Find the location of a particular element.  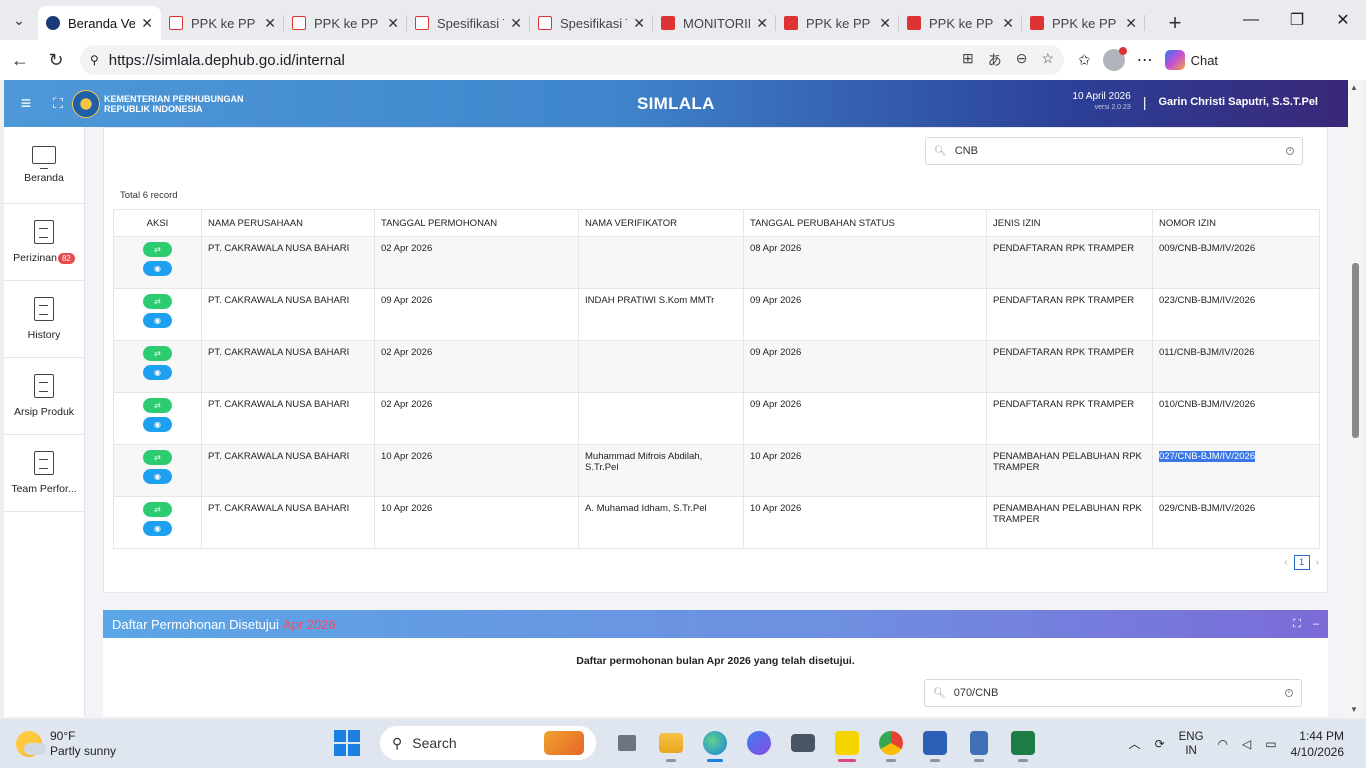

wifi-icon: ◠ is located at coordinates (1223, 744).